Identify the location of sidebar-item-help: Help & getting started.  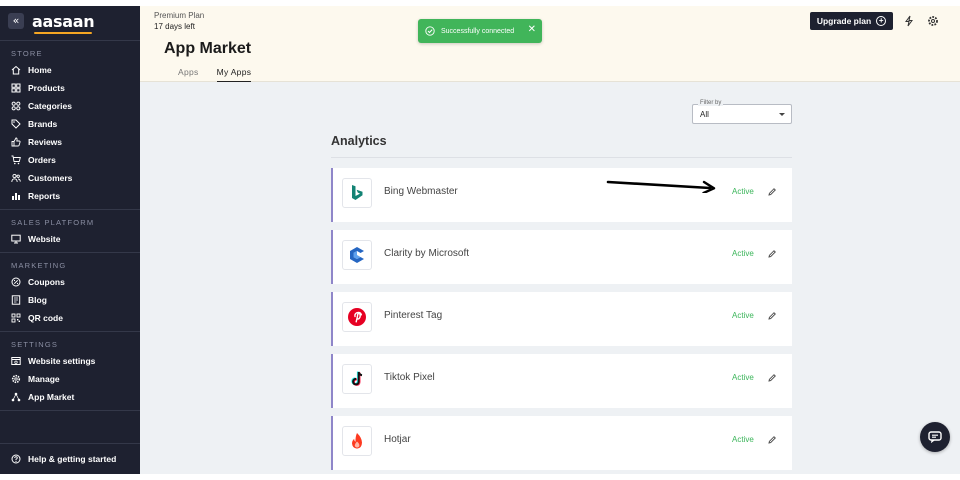
(70, 459).